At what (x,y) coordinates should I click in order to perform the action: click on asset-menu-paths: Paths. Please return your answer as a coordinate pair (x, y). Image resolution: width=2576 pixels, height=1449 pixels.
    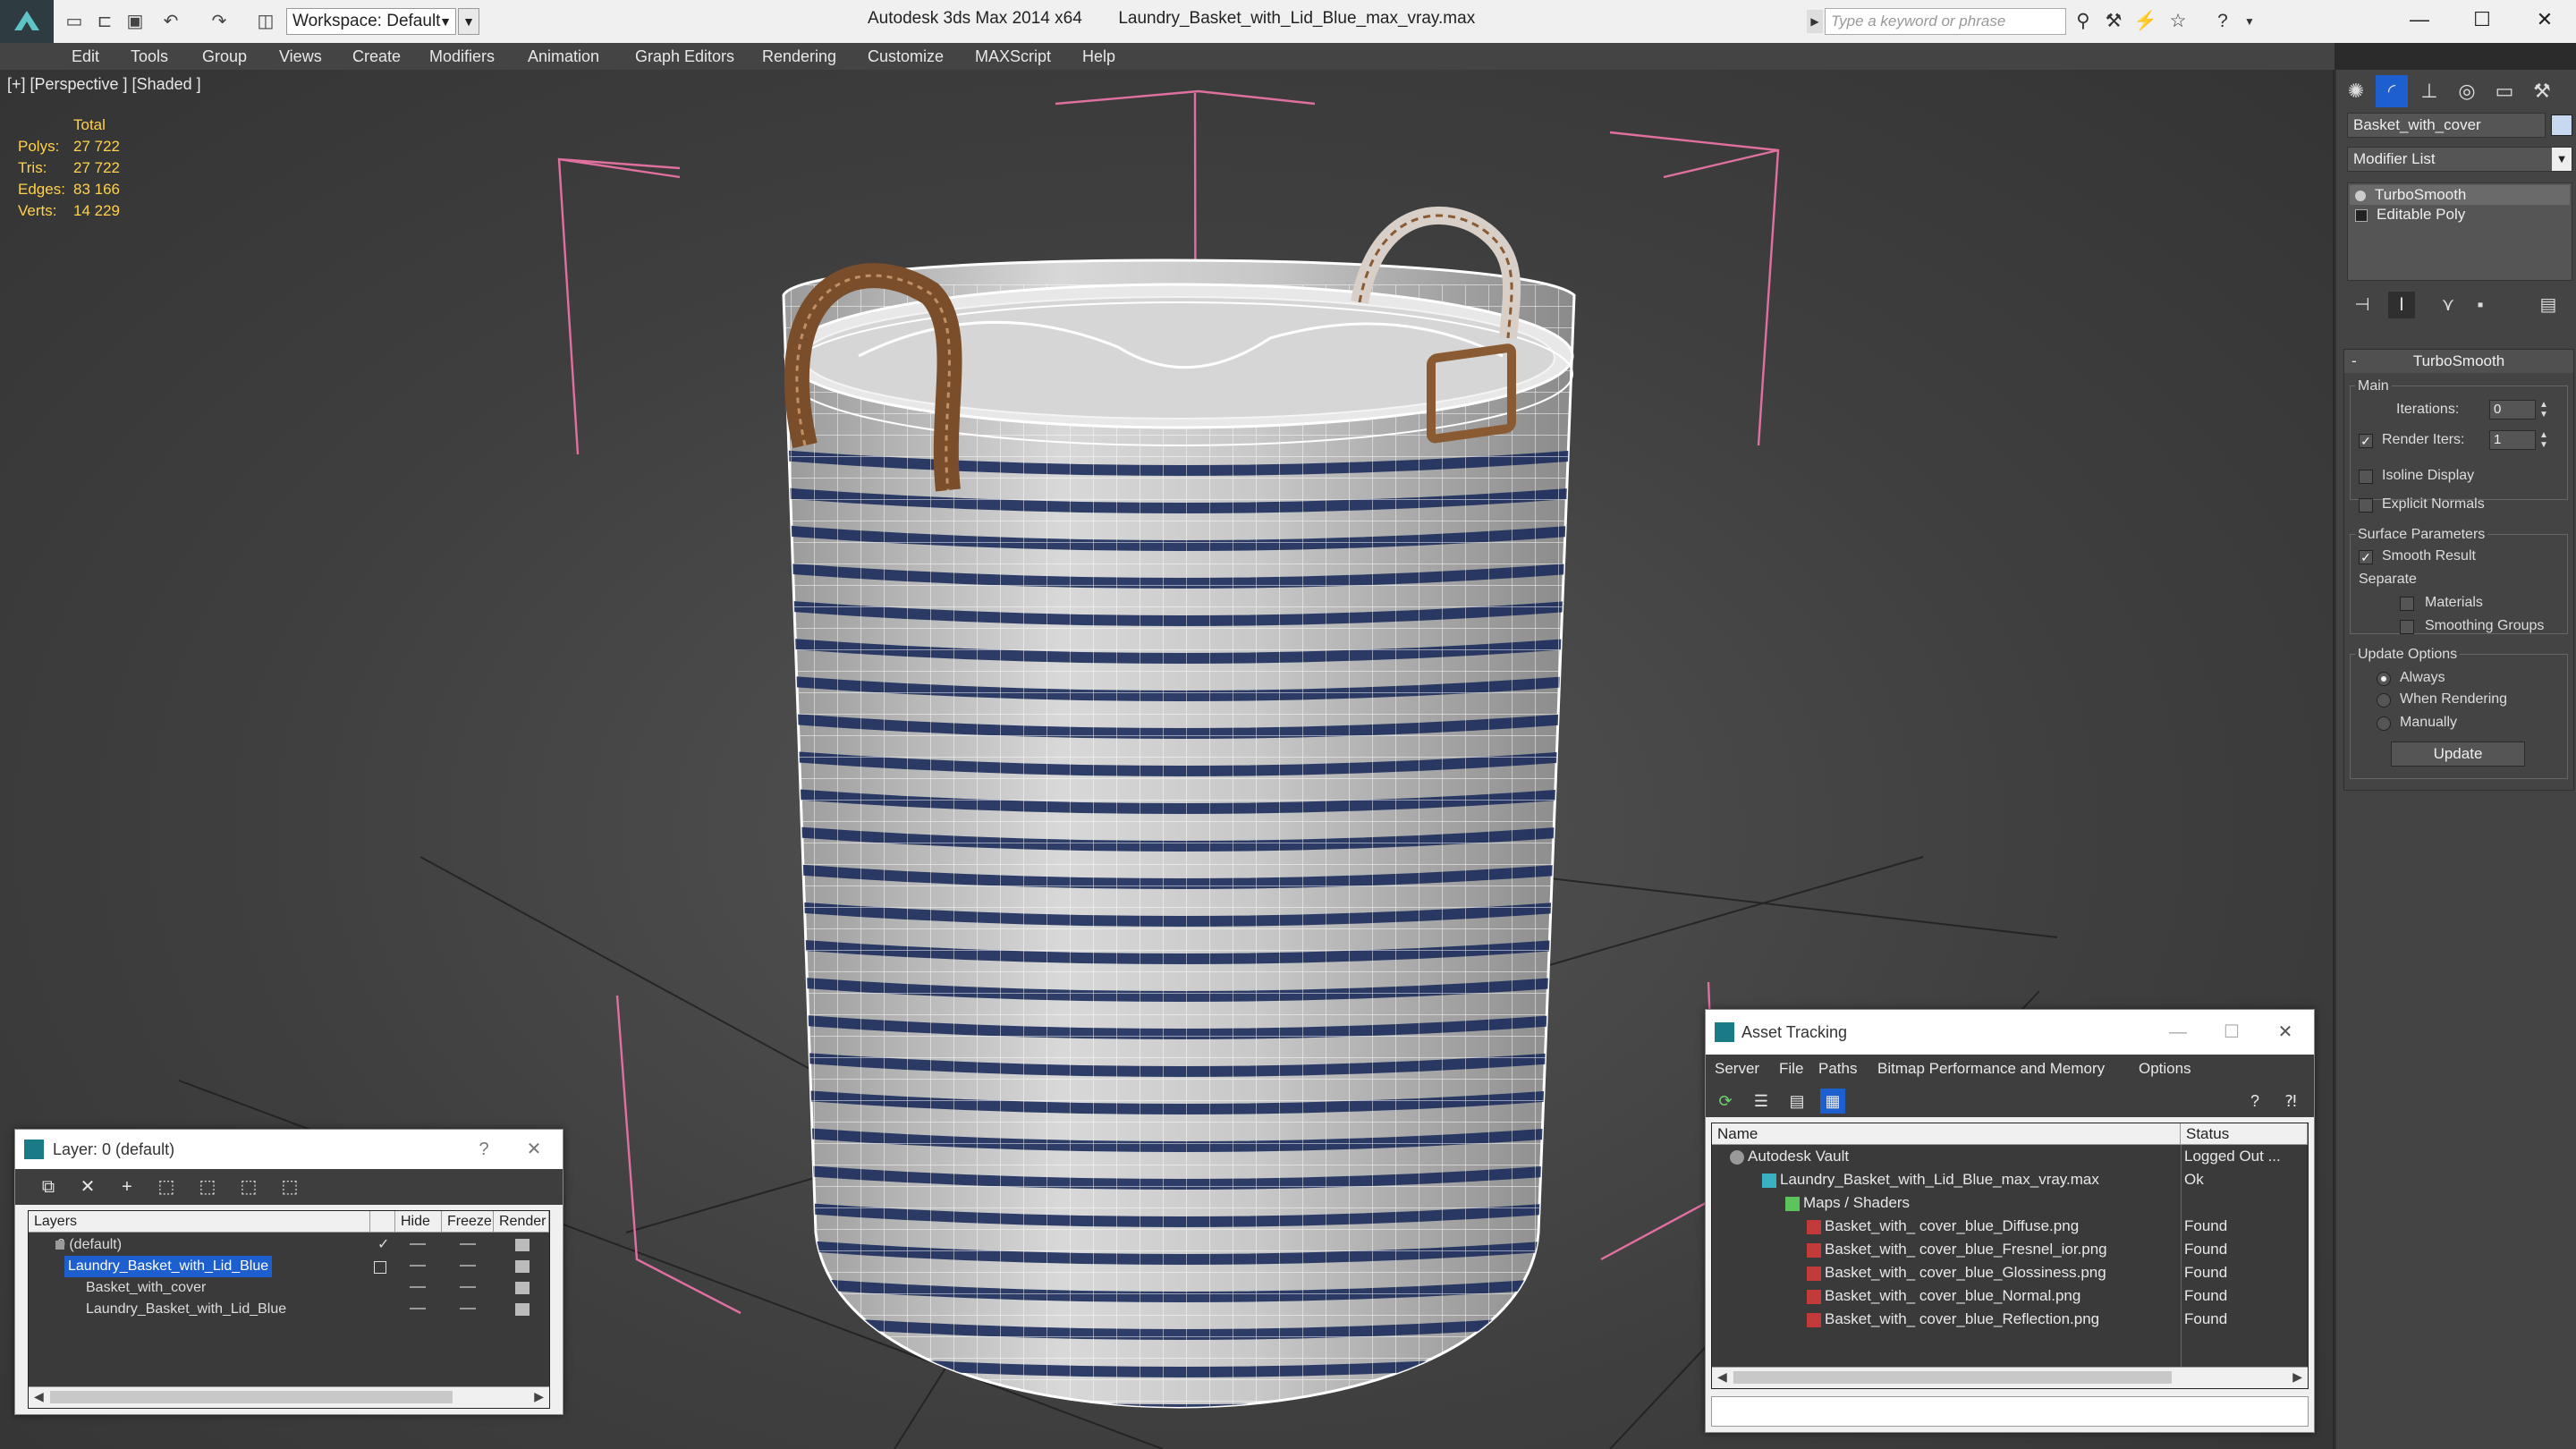
    Looking at the image, I should click on (1837, 1069).